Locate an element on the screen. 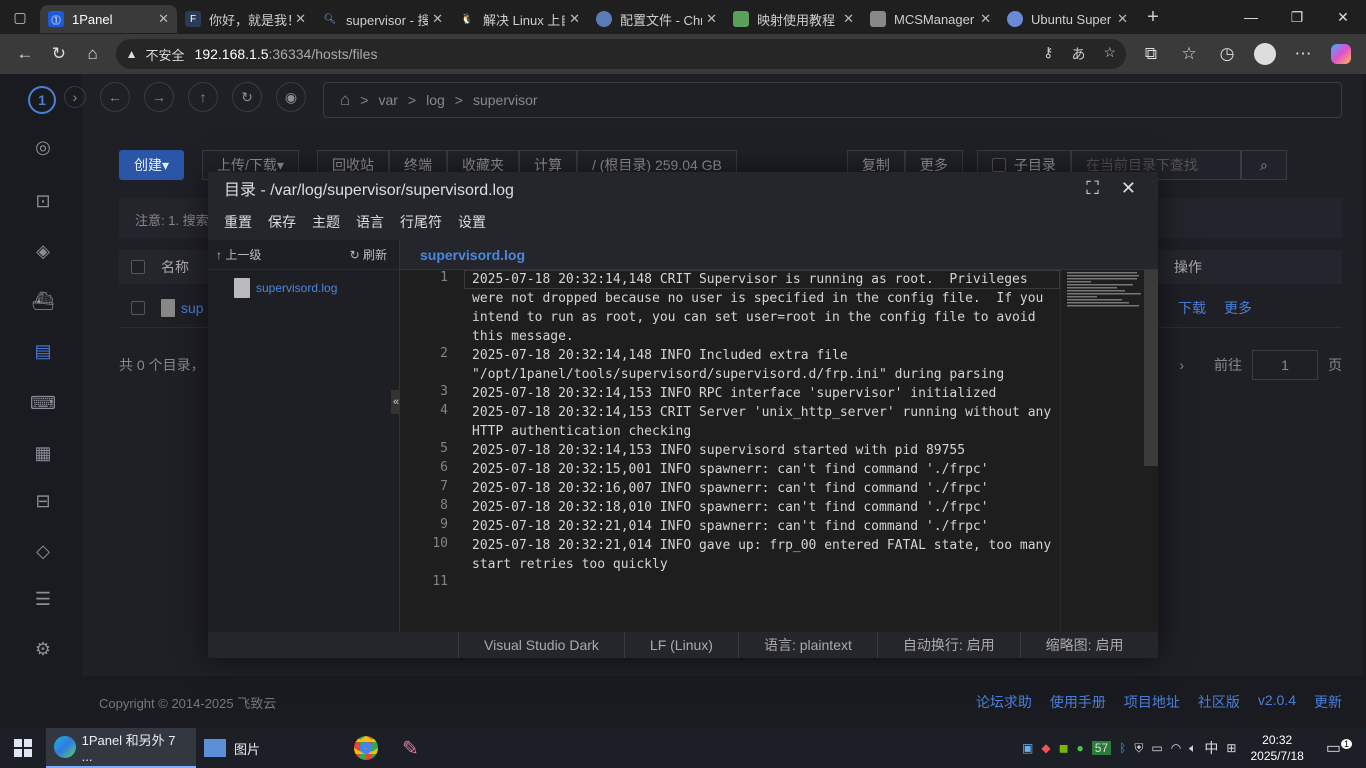 This screenshot has width=1366, height=768. nav-up-icon: ↑ is located at coordinates (203, 97).